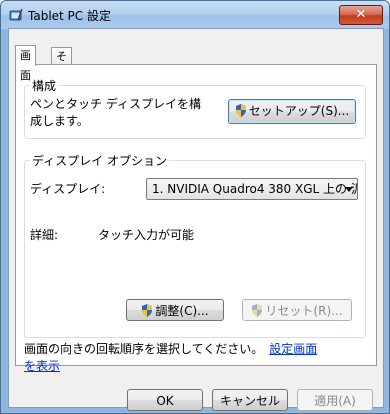  What do you see at coordinates (59, 121) in the screenshot?
I see `configure-description-line2: 成します。` at bounding box center [59, 121].